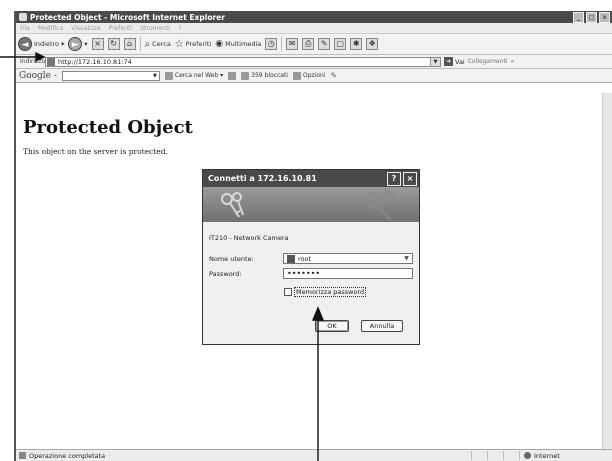  I want to click on links-label: Collegamenti, so click(488, 61).